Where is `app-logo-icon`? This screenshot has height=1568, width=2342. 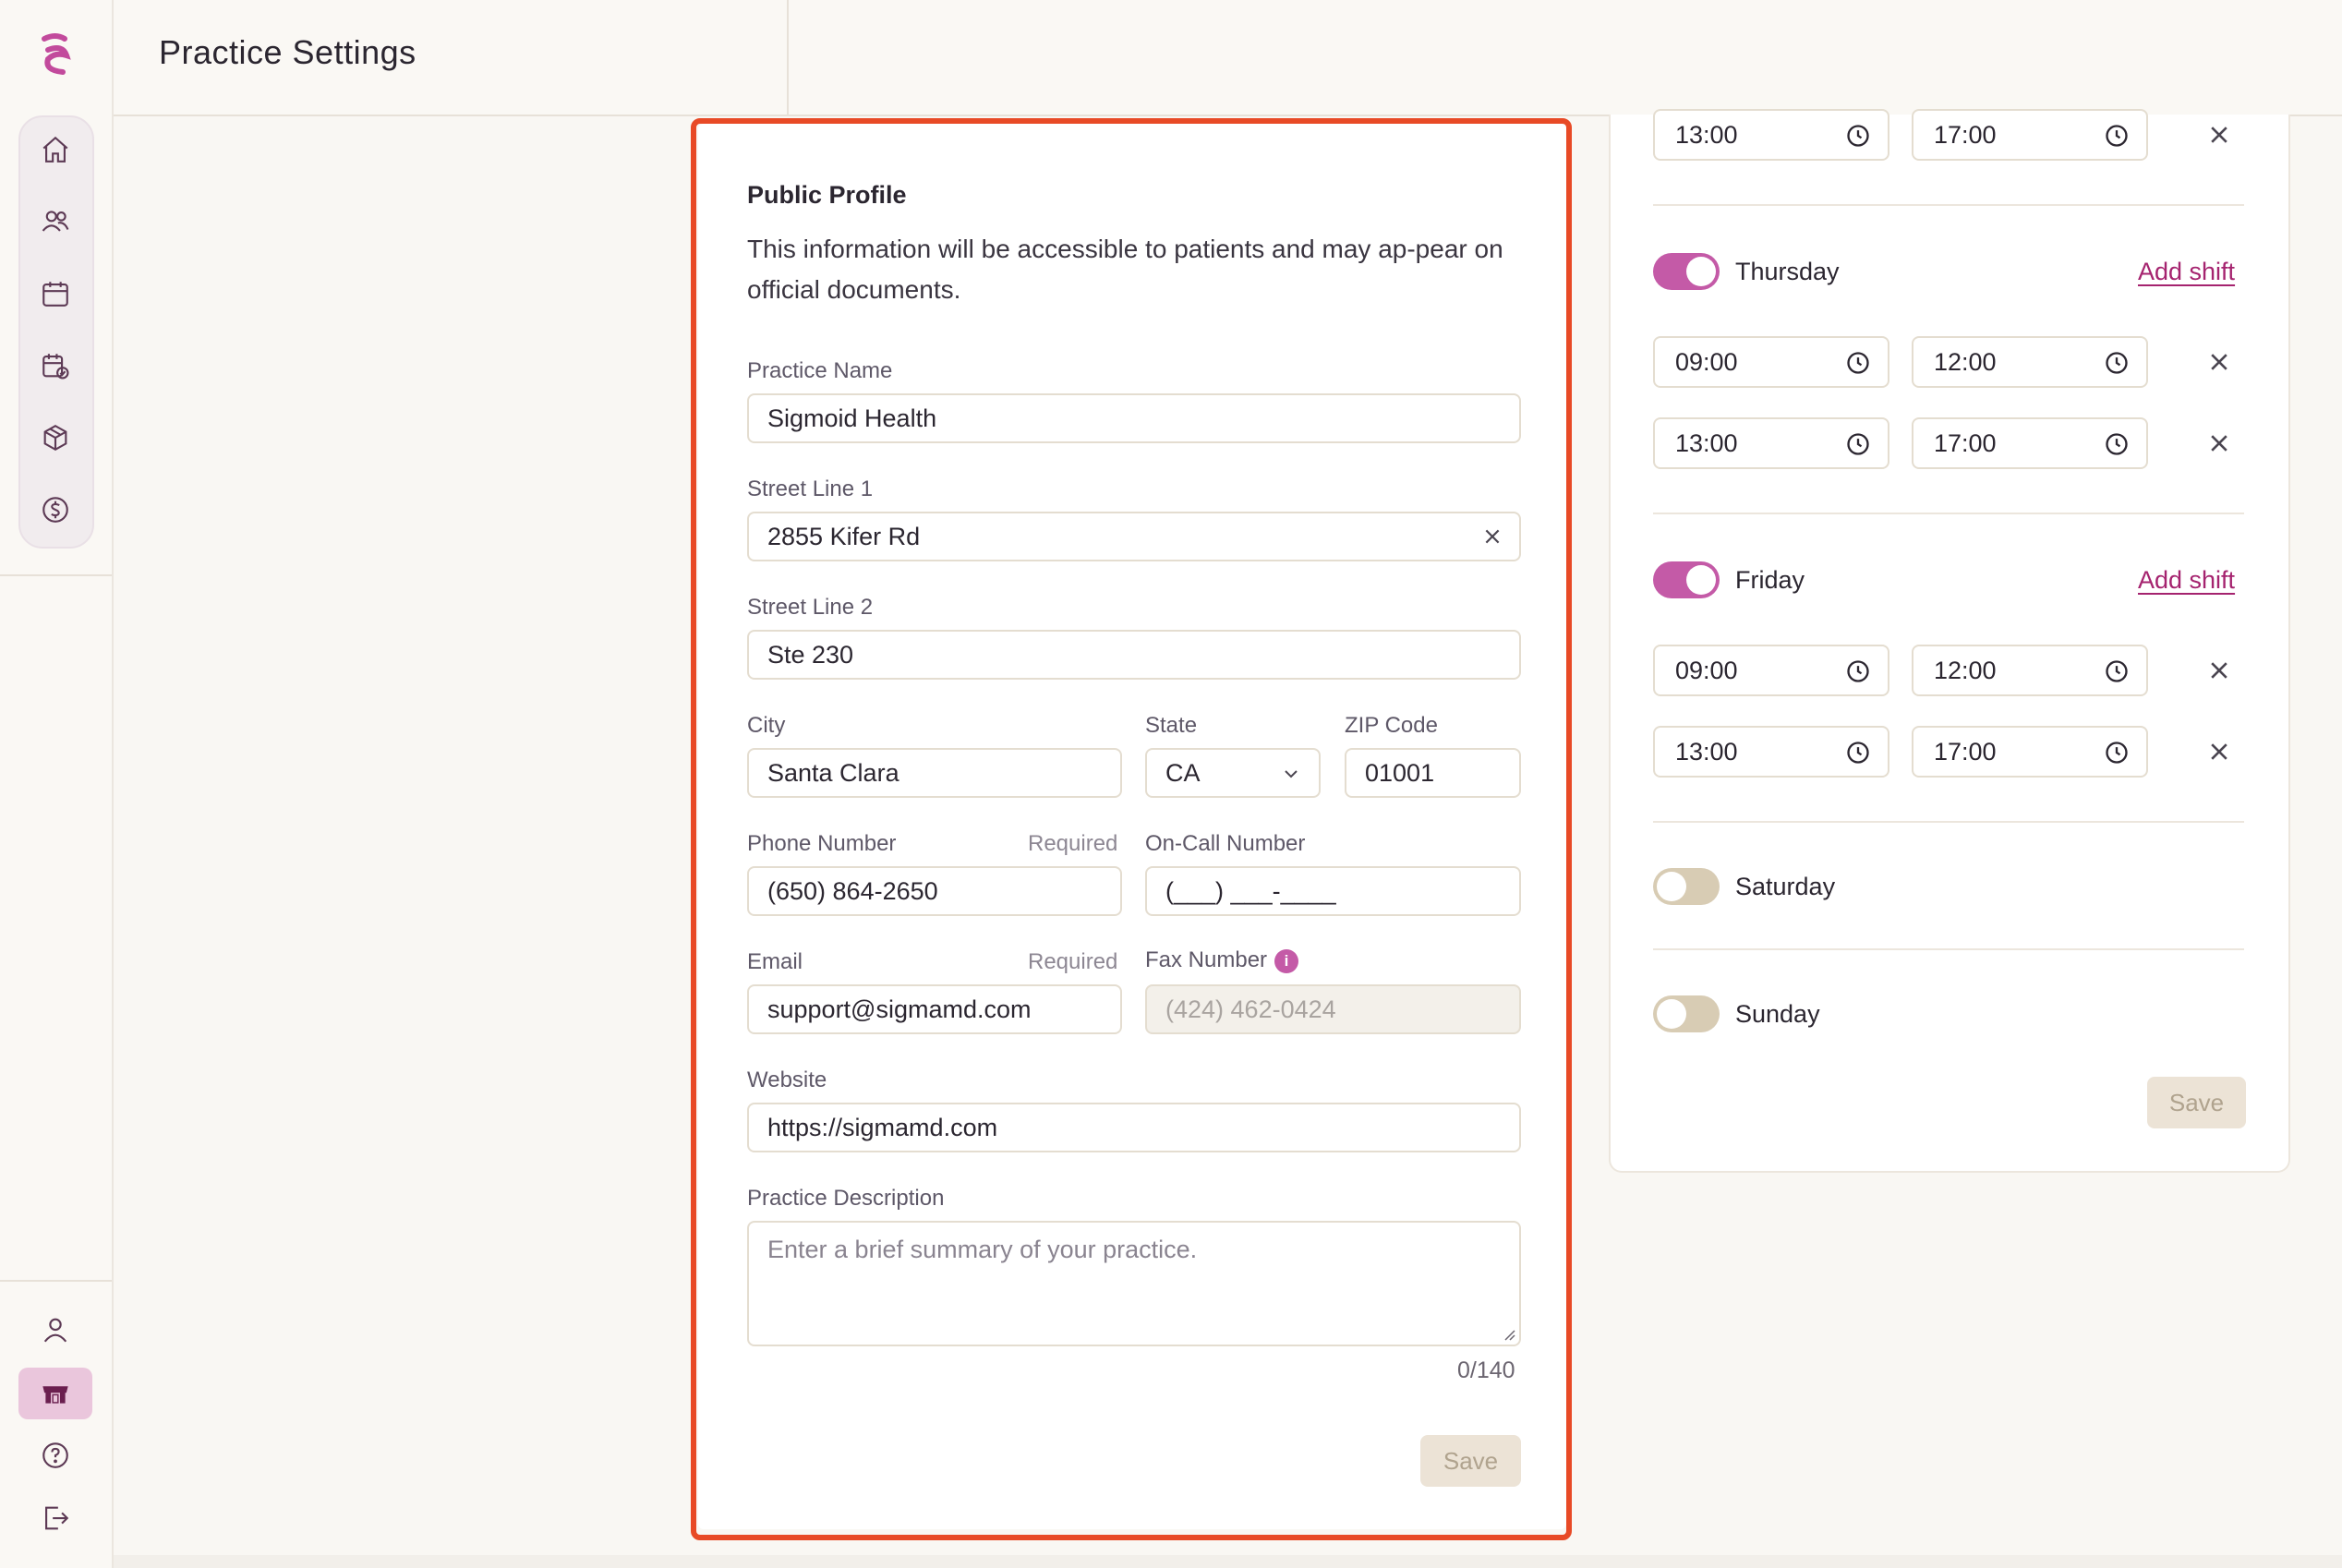
app-logo-icon is located at coordinates (56, 55).